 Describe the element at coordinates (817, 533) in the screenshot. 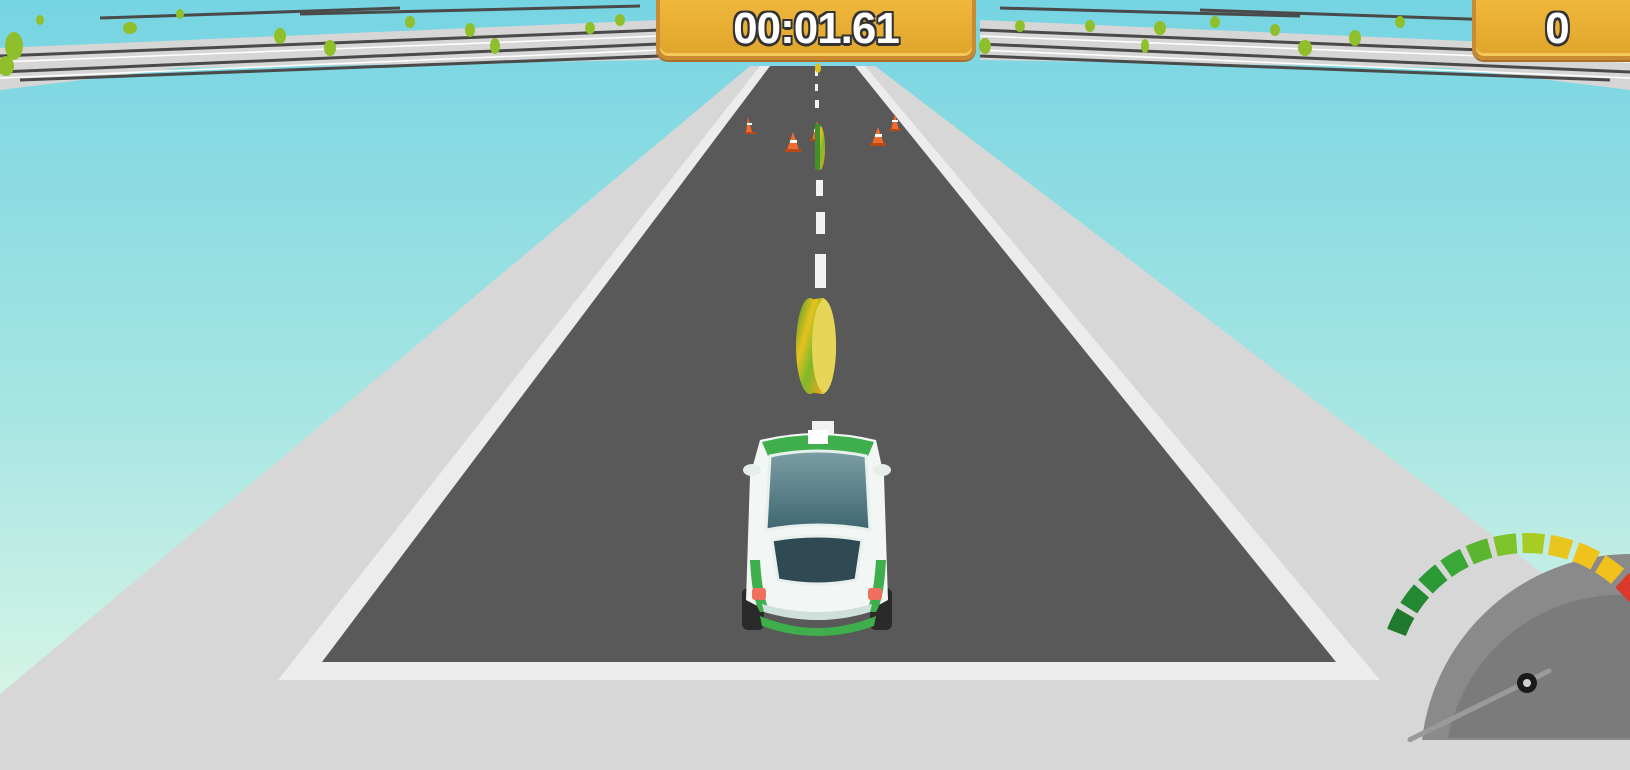

I see `player-car` at that location.